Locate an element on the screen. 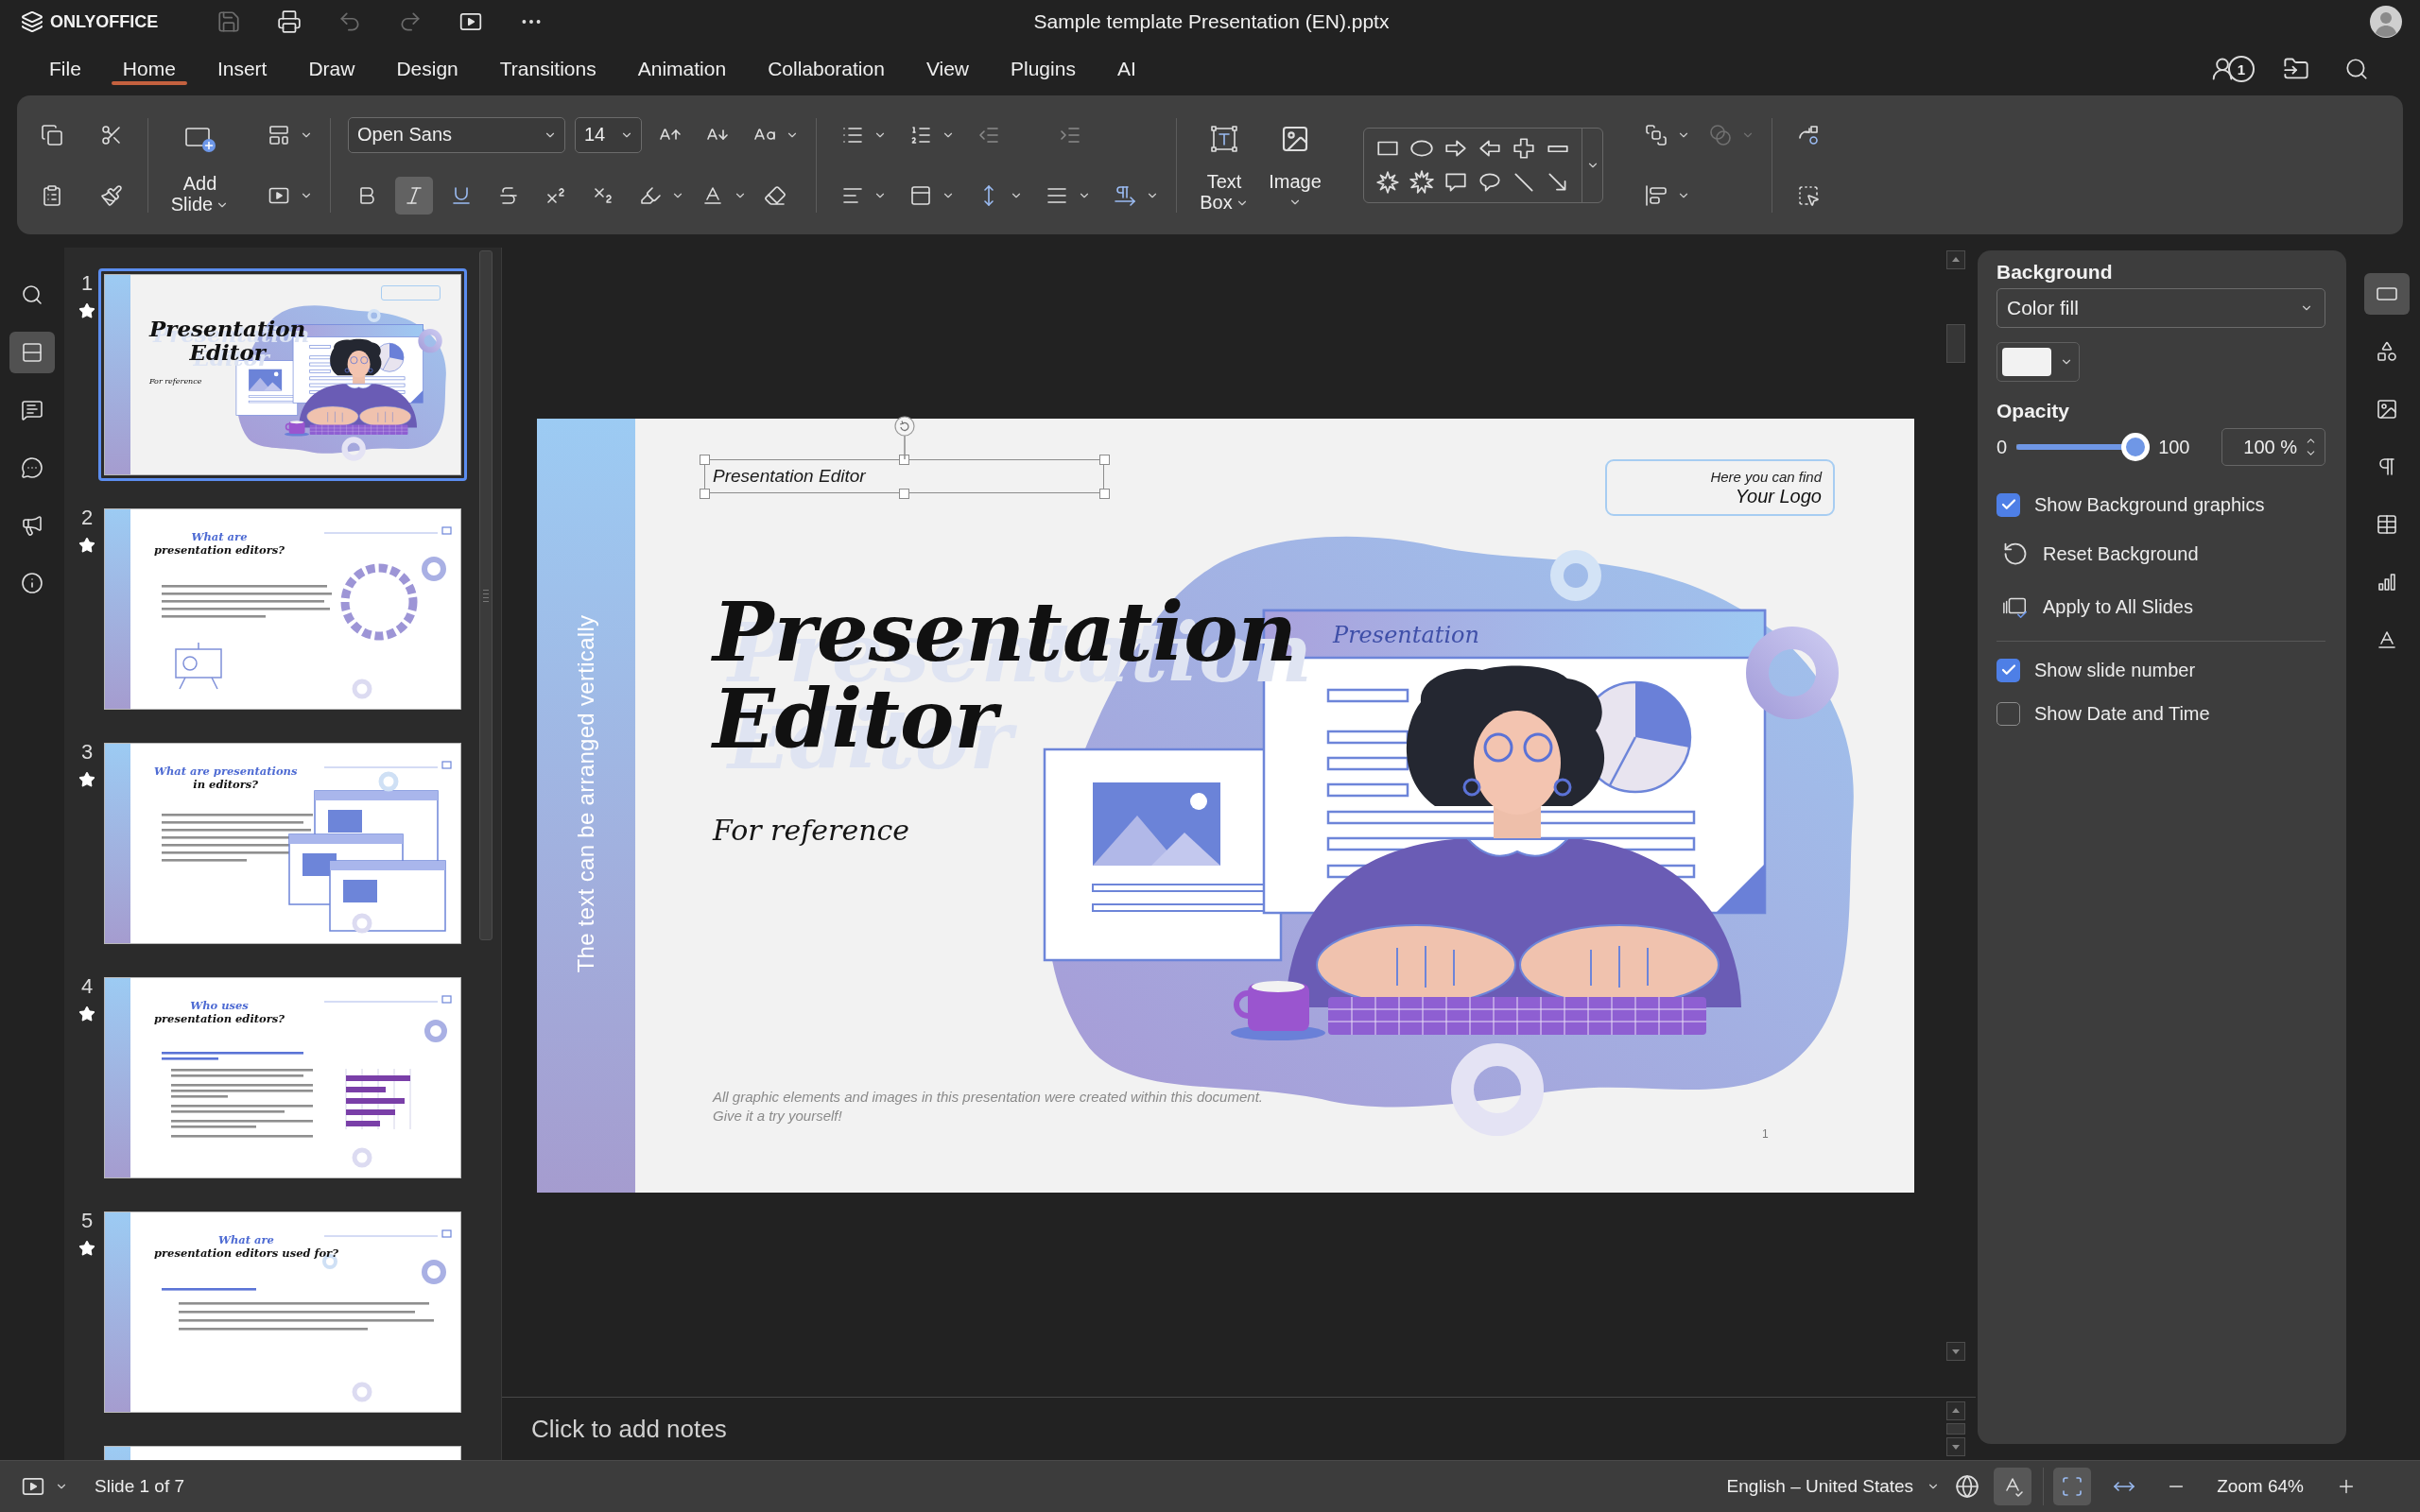 Image resolution: width=2420 pixels, height=1512 pixels. menu-tab: Animation is located at coordinates (682, 68).